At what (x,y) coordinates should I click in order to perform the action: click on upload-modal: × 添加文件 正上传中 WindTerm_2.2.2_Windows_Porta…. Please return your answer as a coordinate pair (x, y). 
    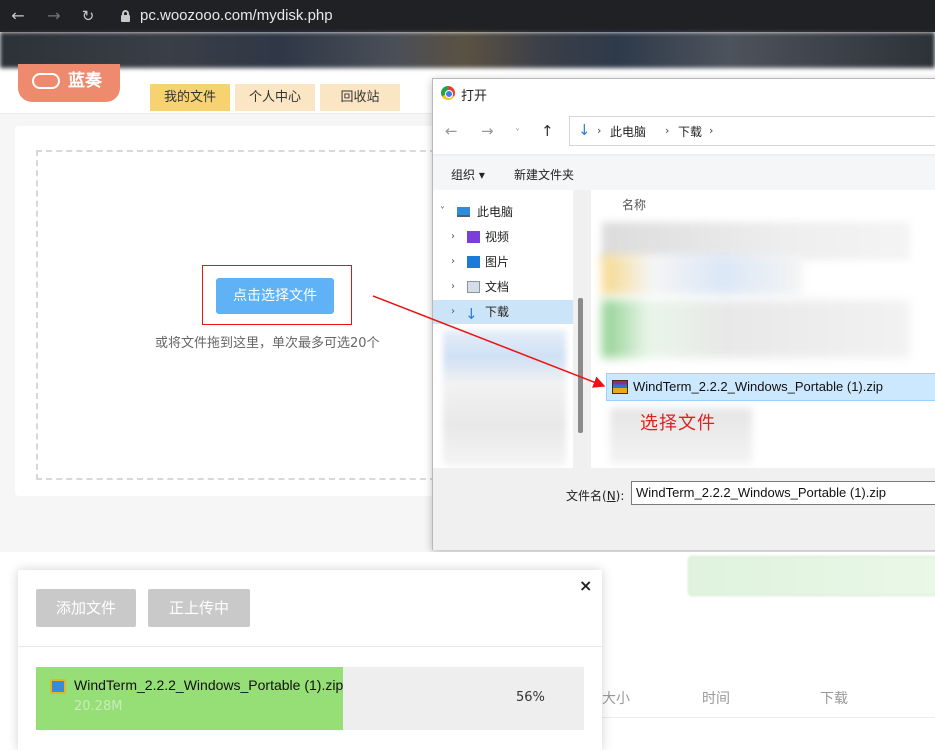
    Looking at the image, I should click on (310, 660).